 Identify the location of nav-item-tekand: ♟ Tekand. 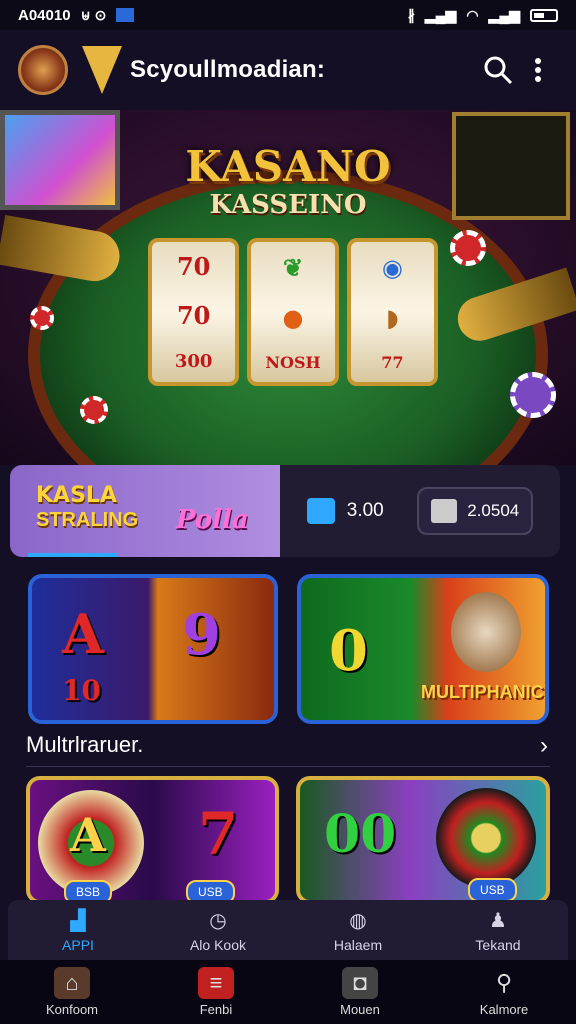
(498, 930).